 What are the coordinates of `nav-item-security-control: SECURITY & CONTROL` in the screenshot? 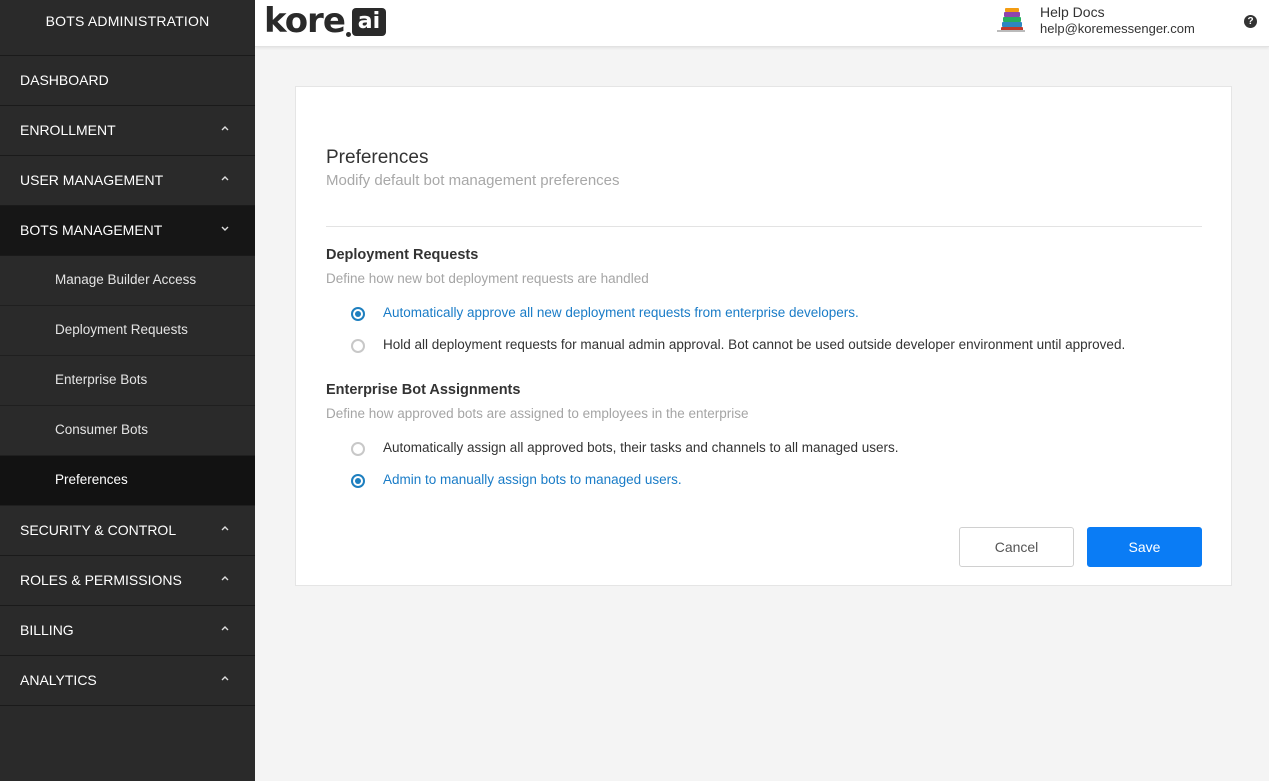 It's located at (127, 531).